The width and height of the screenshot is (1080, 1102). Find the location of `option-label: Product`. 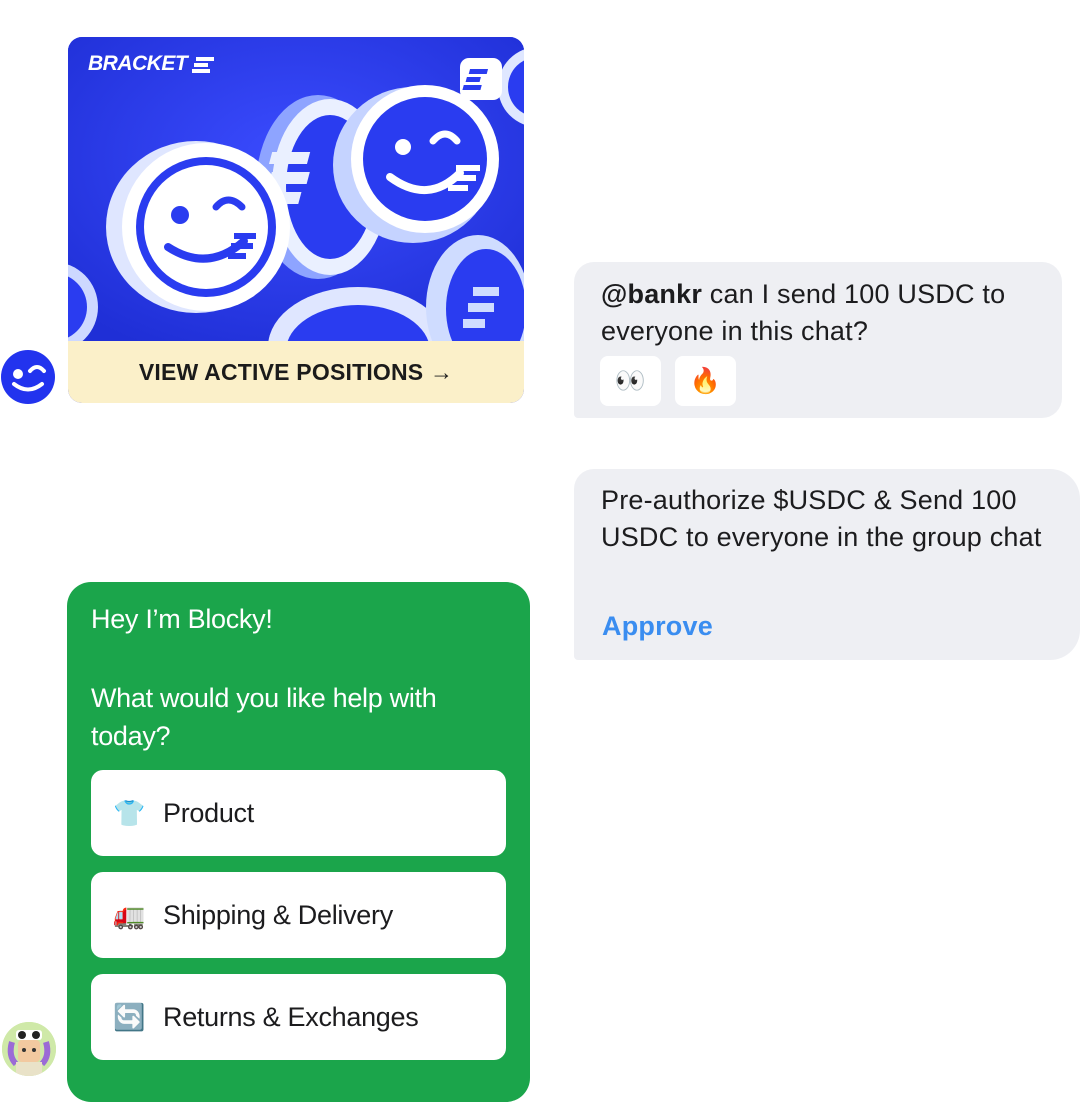

option-label: Product is located at coordinates (208, 812).